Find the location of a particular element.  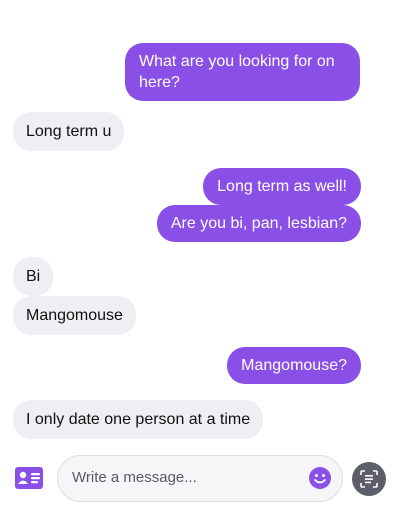

message-bubble-outgoing: Mangomouse? is located at coordinates (294, 365).